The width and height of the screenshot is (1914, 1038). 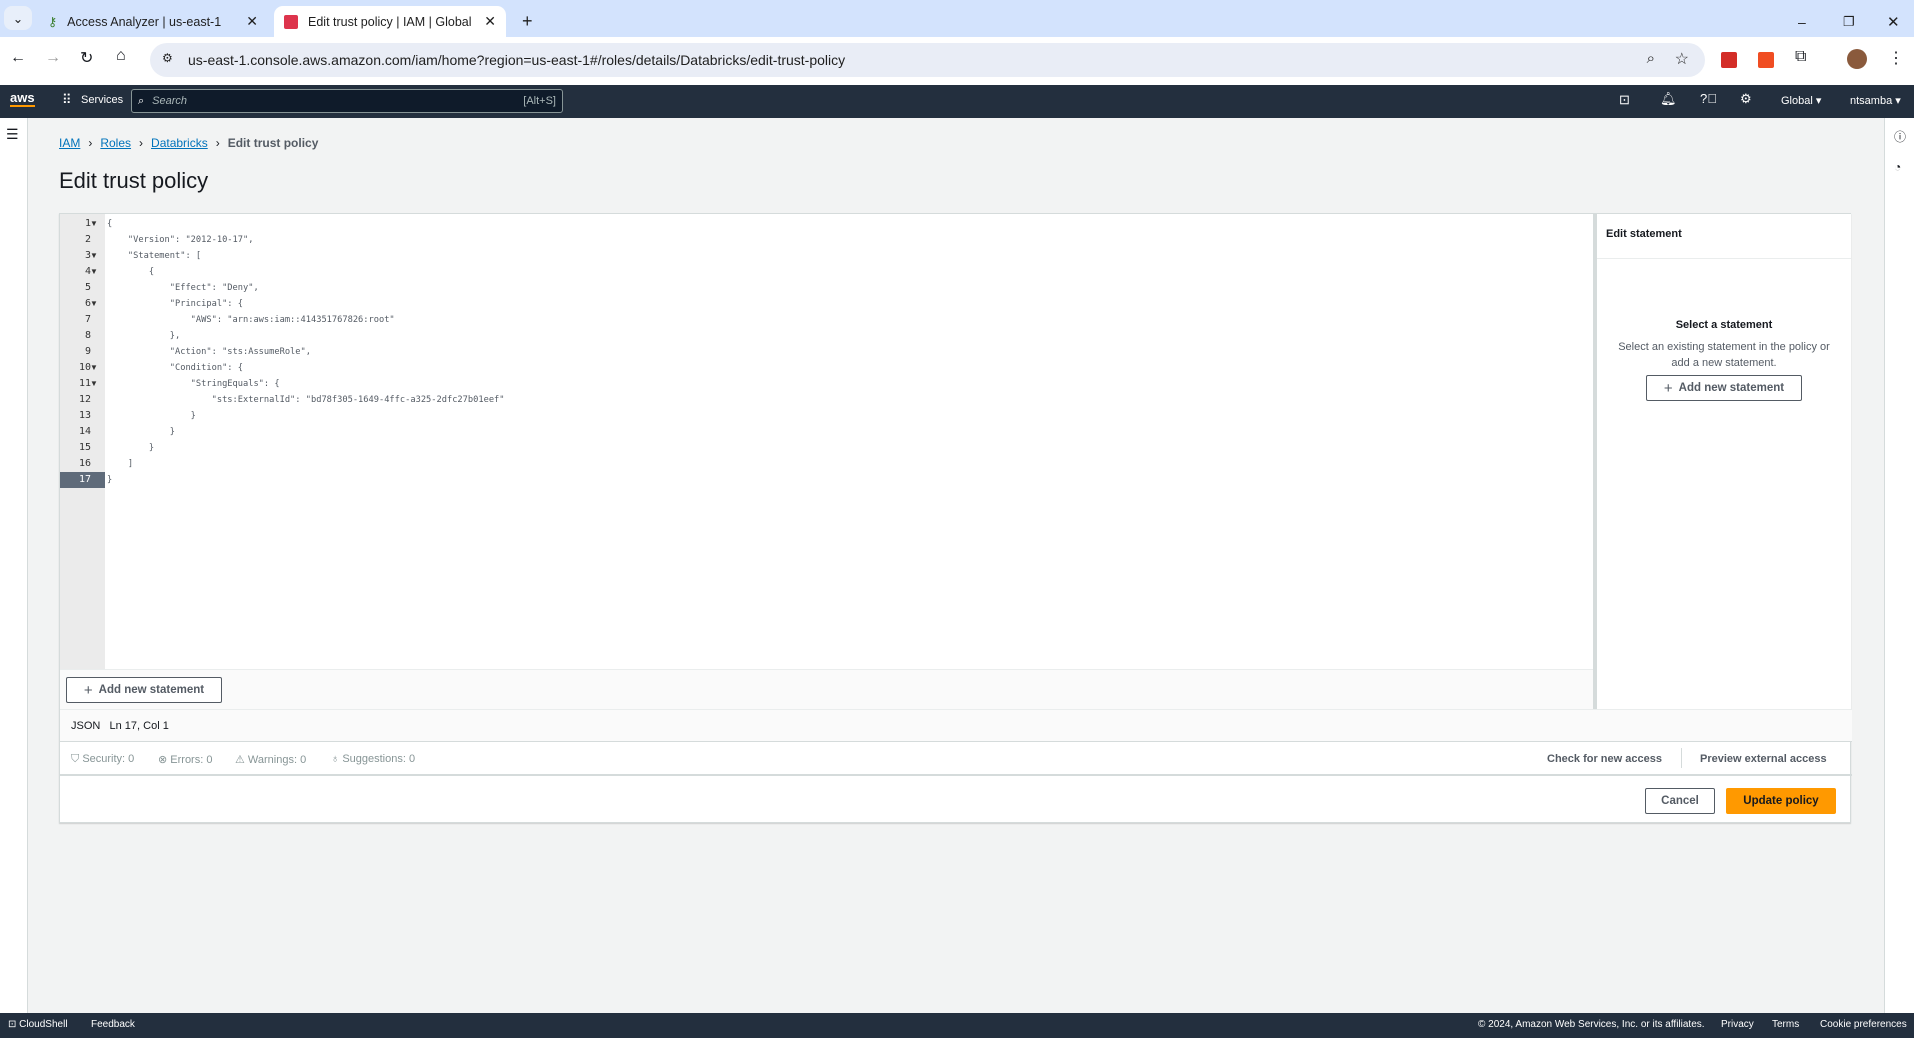 What do you see at coordinates (102, 100) in the screenshot?
I see `services-menu: Services` at bounding box center [102, 100].